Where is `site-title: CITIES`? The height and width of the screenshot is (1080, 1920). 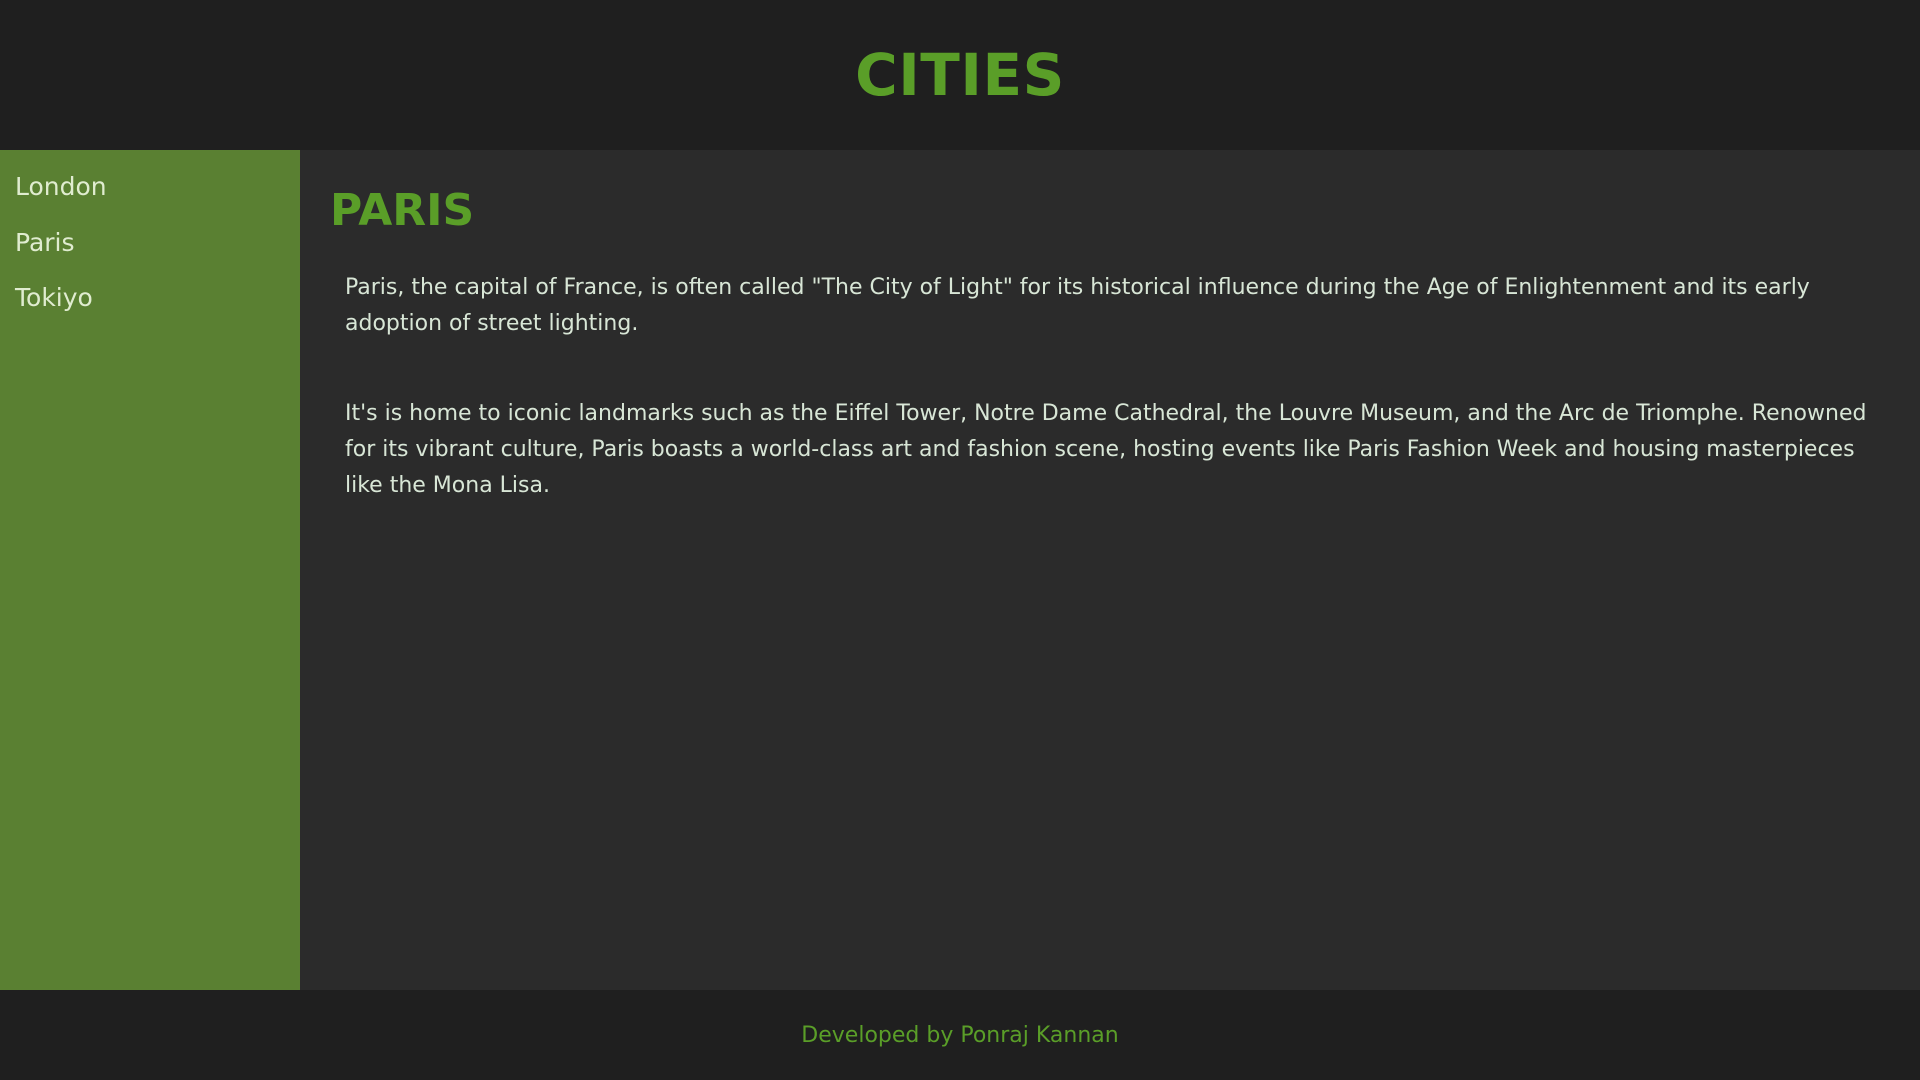
site-title: CITIES is located at coordinates (960, 75).